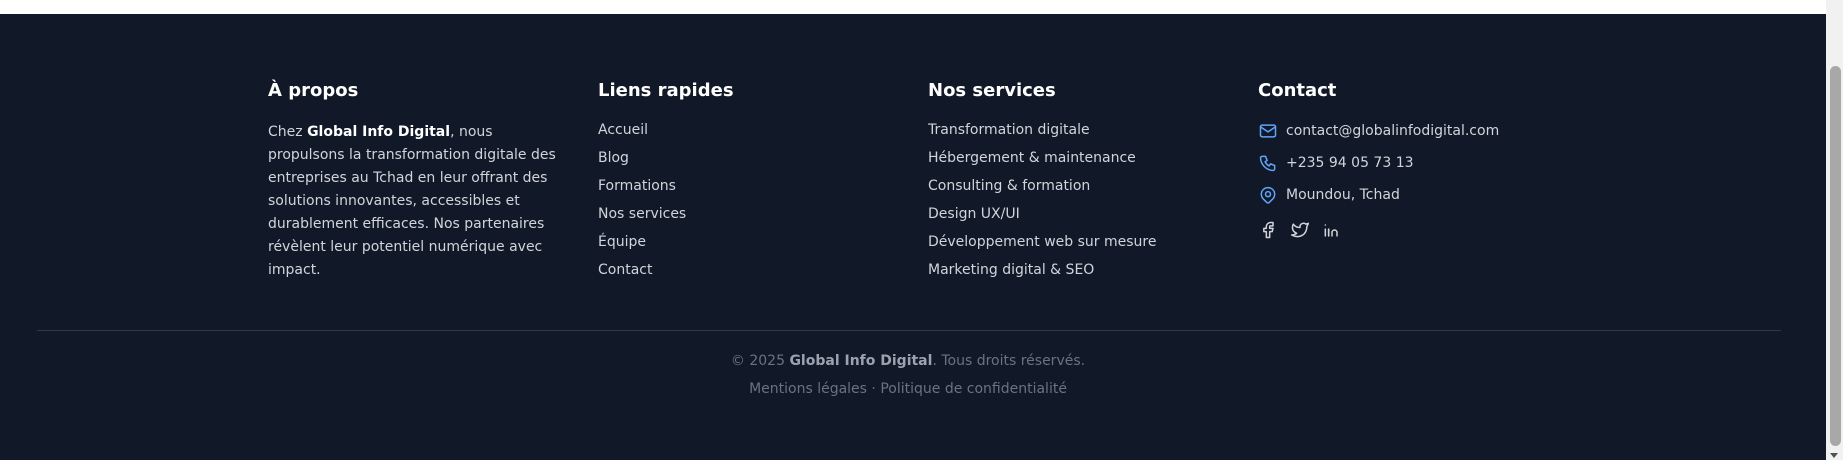 This screenshot has width=1843, height=460. What do you see at coordinates (379, 132) in the screenshot?
I see `about-brand: Global Info Digital` at bounding box center [379, 132].